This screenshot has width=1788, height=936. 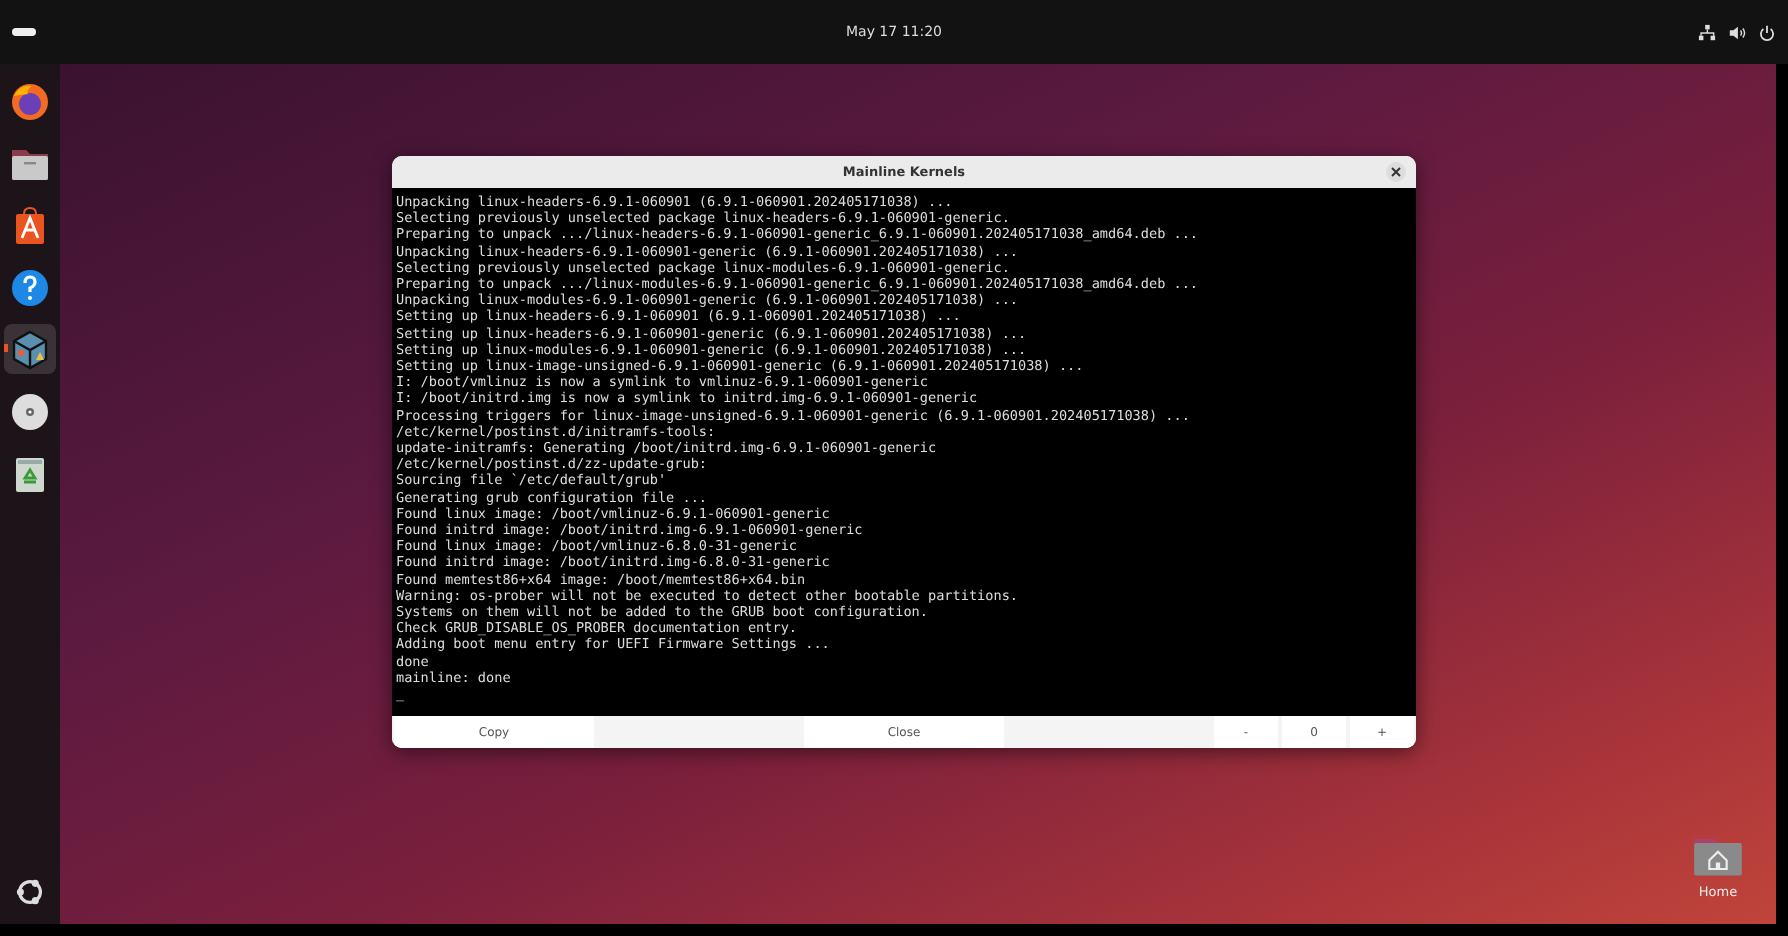 I want to click on shopping-bag-icon, so click(x=30, y=225).